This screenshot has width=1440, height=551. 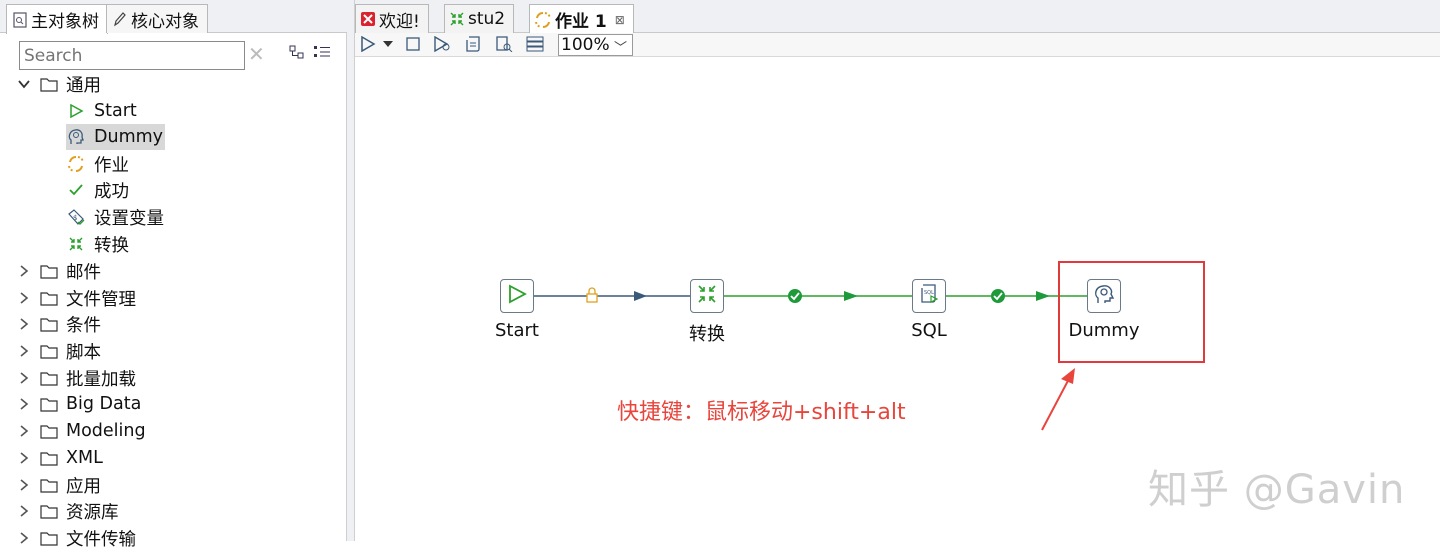 I want to click on welcome-icon, so click(x=368, y=19).